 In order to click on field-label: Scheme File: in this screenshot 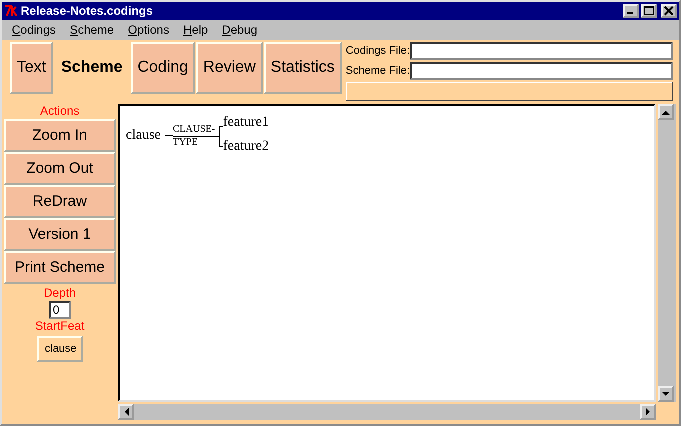, I will do `click(377, 71)`.